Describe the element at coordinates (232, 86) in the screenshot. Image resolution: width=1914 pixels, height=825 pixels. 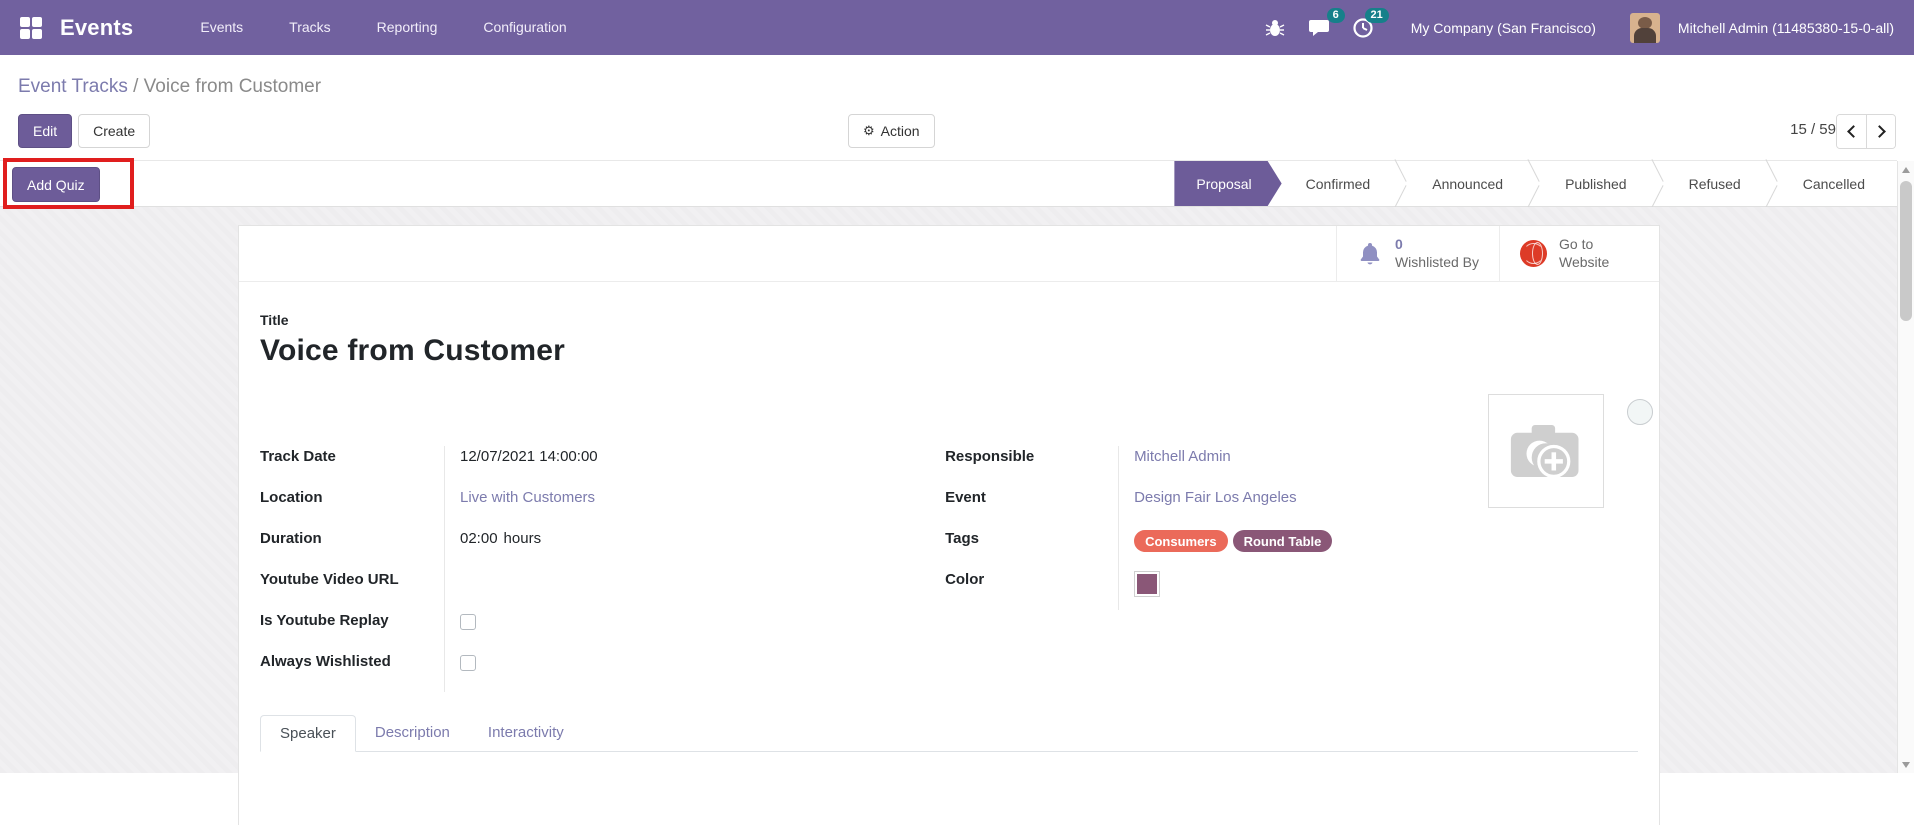
I see `breadcrumb-current: Voice from Customer` at that location.